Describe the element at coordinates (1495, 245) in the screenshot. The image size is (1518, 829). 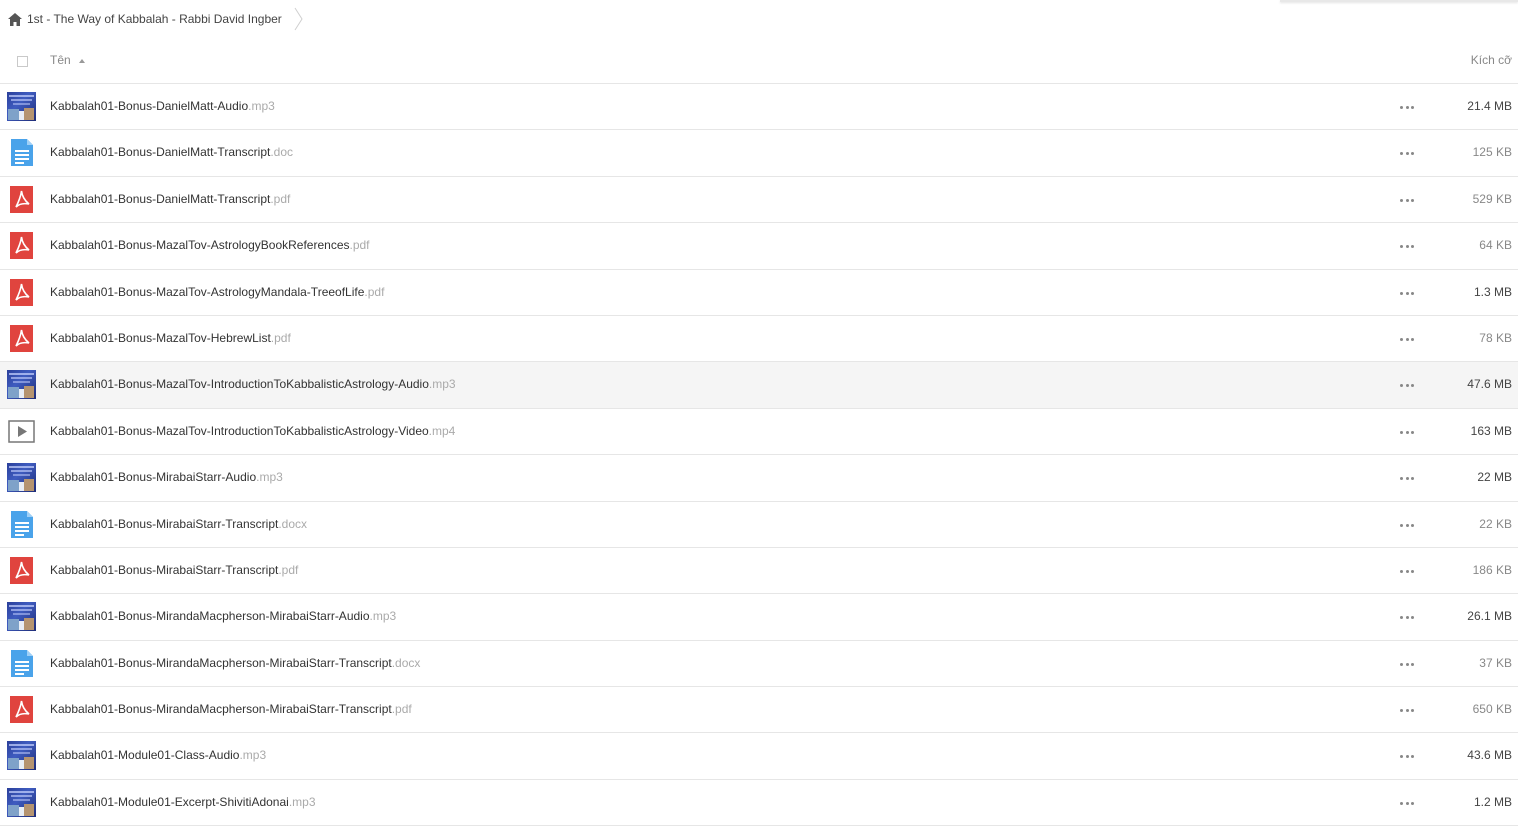
I see `file-size: 64 KB` at that location.